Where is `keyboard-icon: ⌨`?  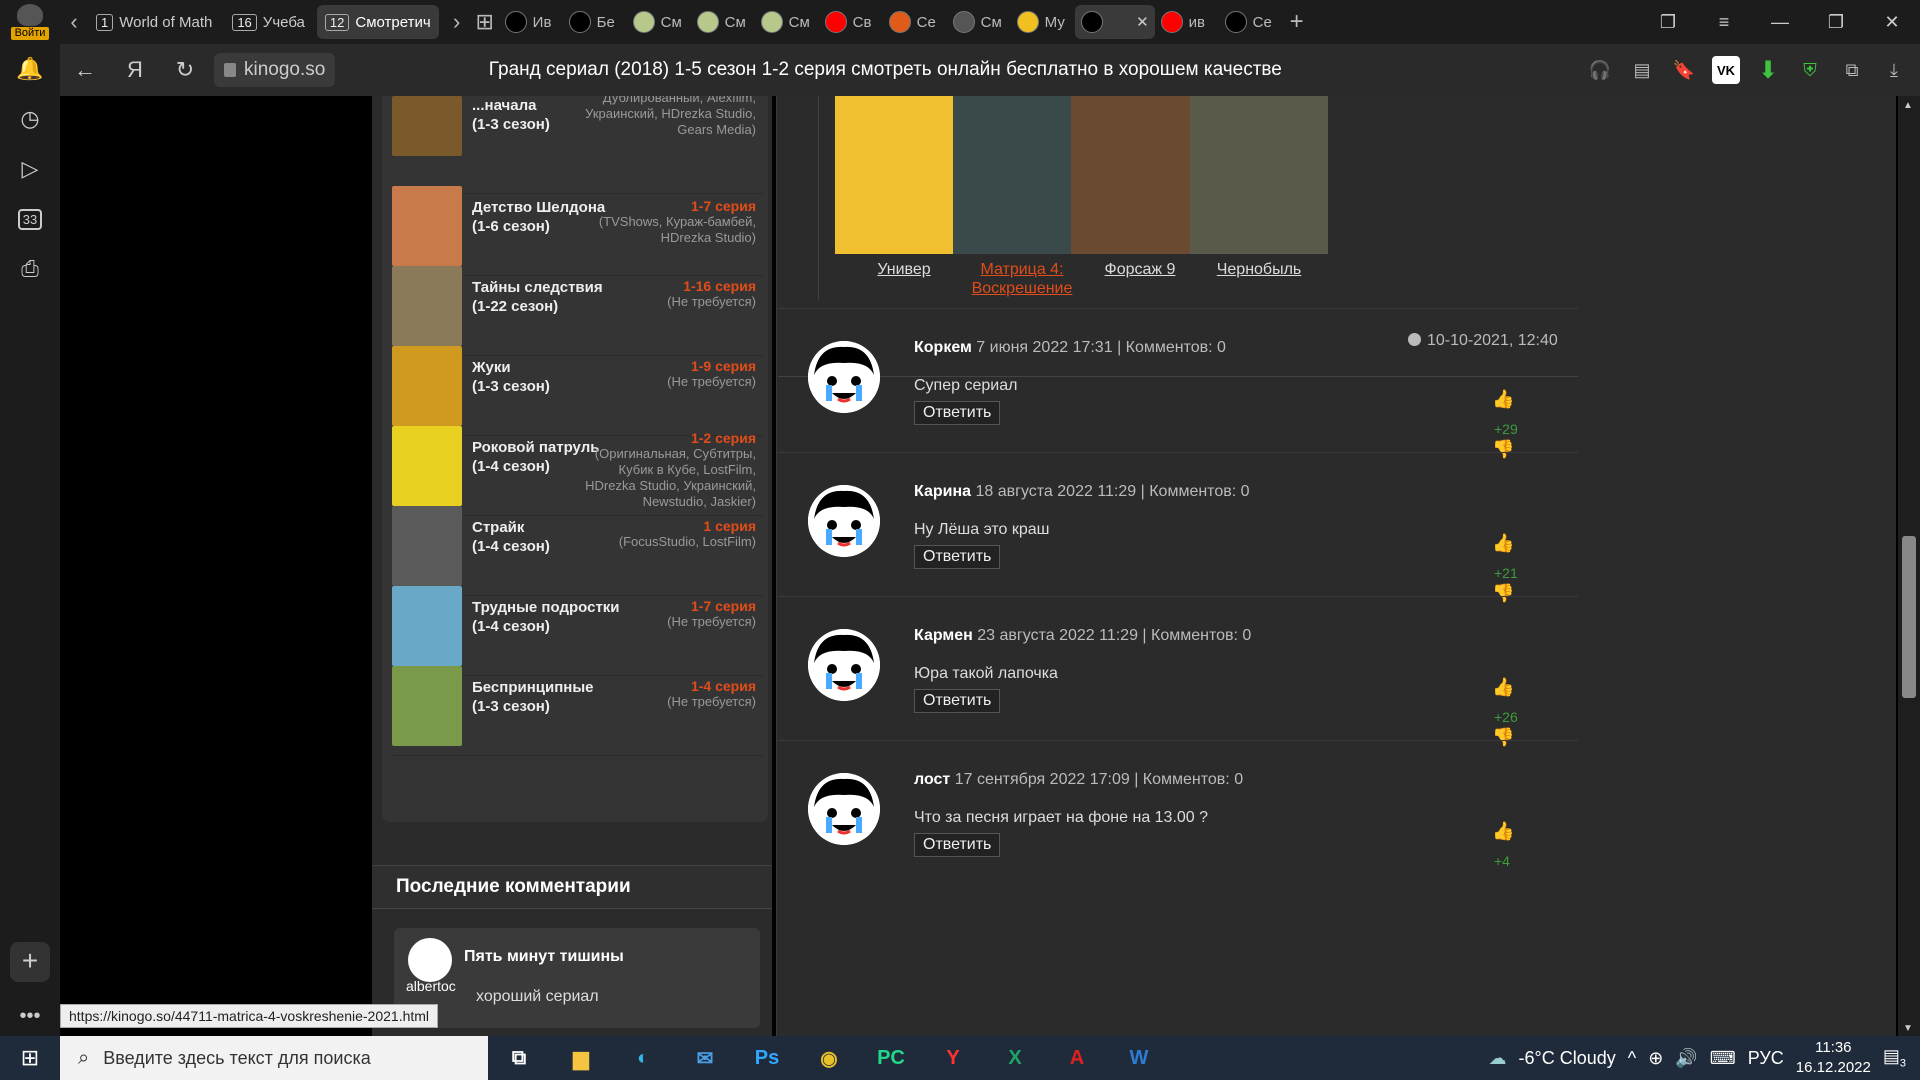 keyboard-icon: ⌨ is located at coordinates (1723, 1058).